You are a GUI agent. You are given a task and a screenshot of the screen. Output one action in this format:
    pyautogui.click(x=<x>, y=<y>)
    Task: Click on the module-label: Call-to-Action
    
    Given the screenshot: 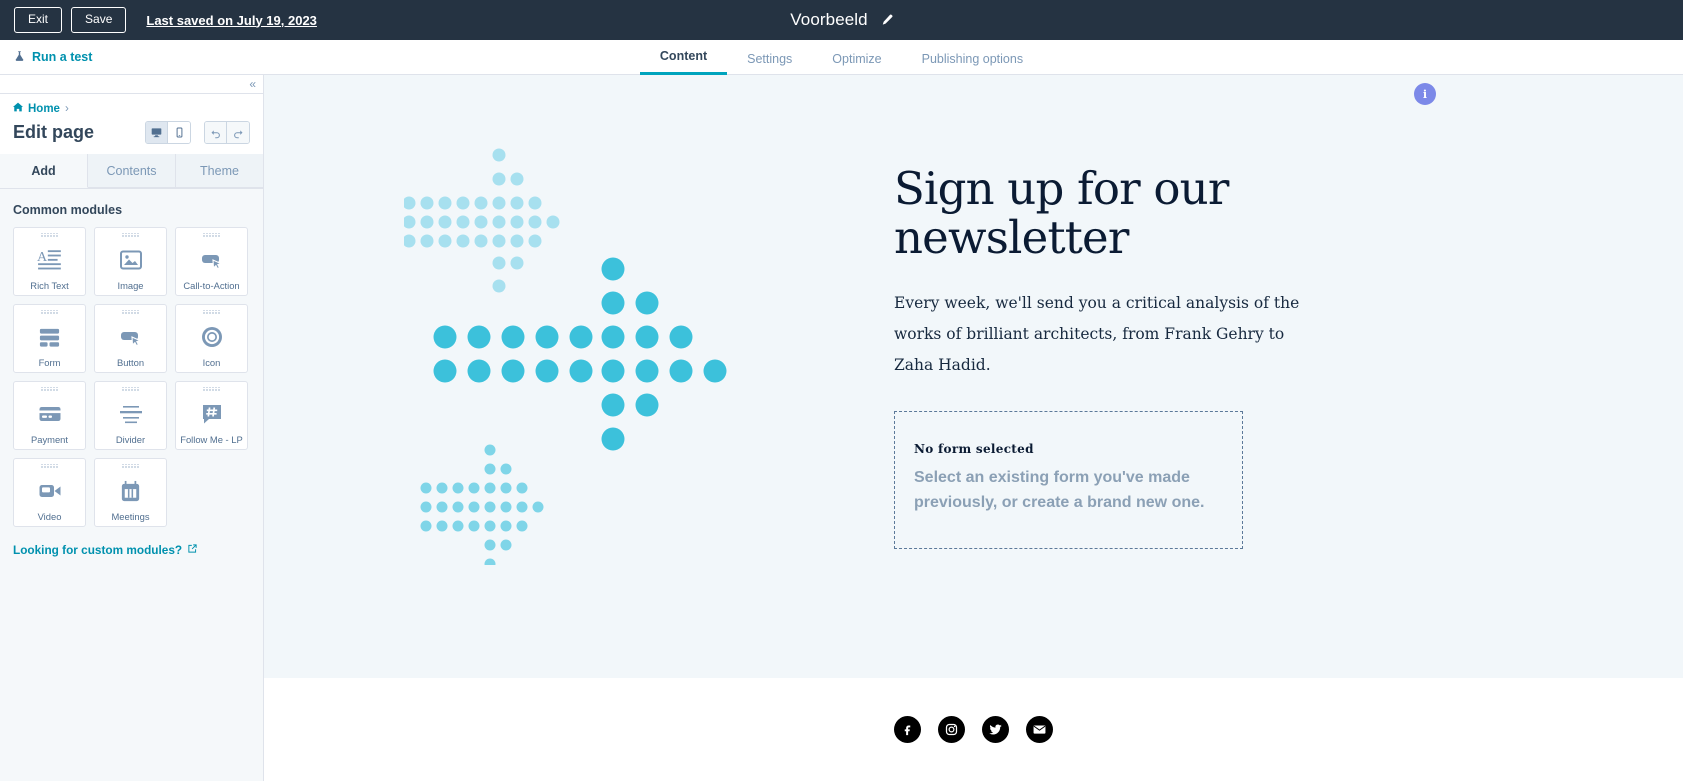 What is the action you would take?
    pyautogui.click(x=211, y=285)
    